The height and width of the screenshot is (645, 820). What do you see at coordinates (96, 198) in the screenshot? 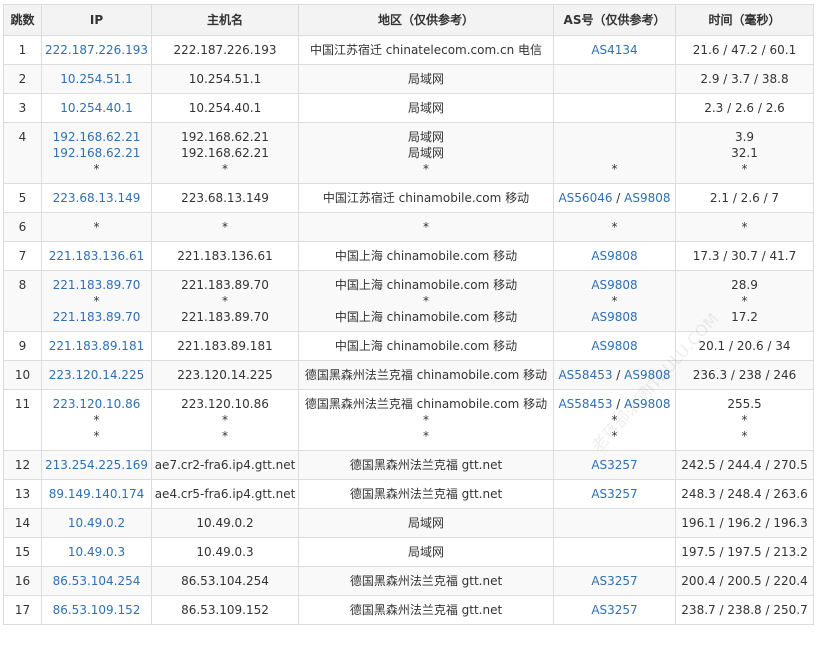
I see `ip-link: 223.68.13.149` at bounding box center [96, 198].